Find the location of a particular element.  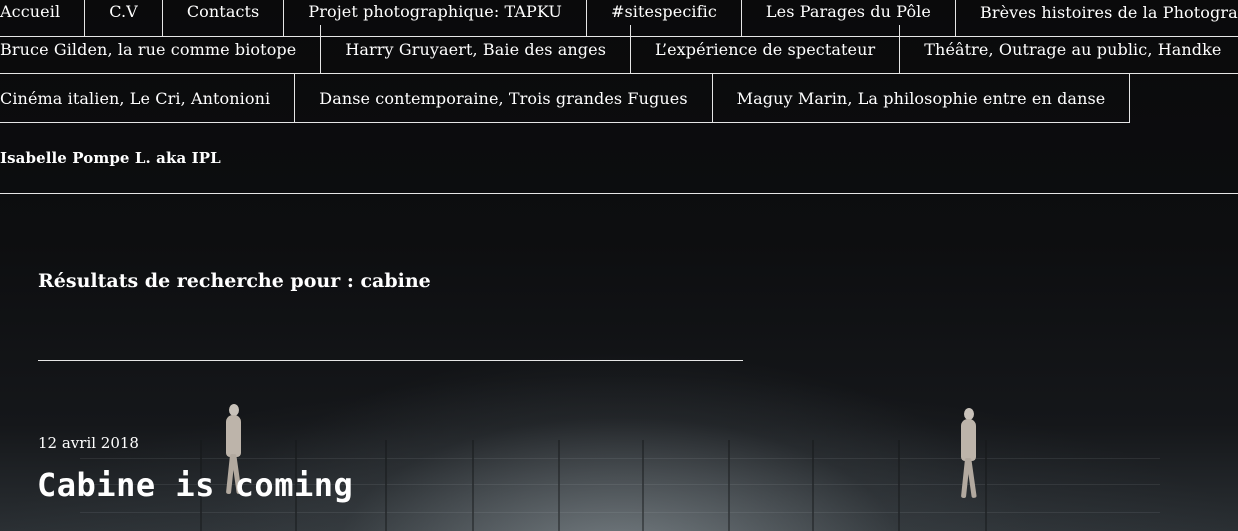

search-results-heading: Résultats de recherche pour : cabine is located at coordinates (234, 281).